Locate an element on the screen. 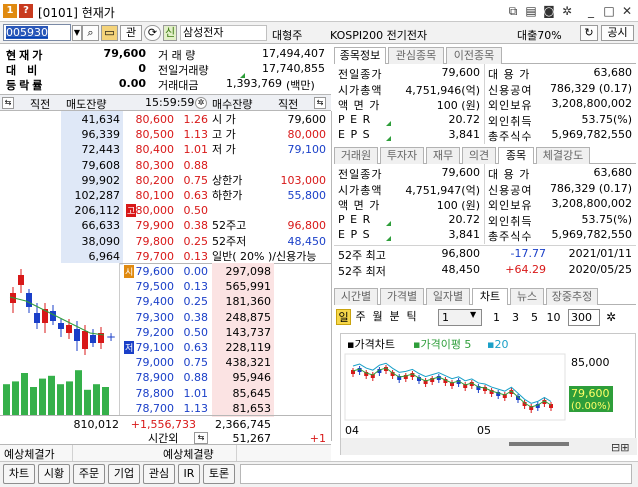  bottom-button-5: 관심 is located at coordinates (159, 474).